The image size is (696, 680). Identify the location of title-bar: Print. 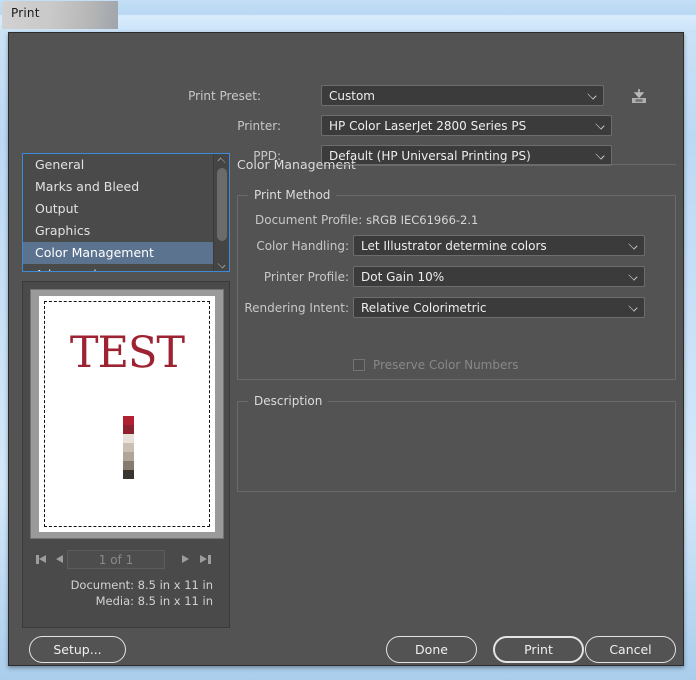
(348, 15).